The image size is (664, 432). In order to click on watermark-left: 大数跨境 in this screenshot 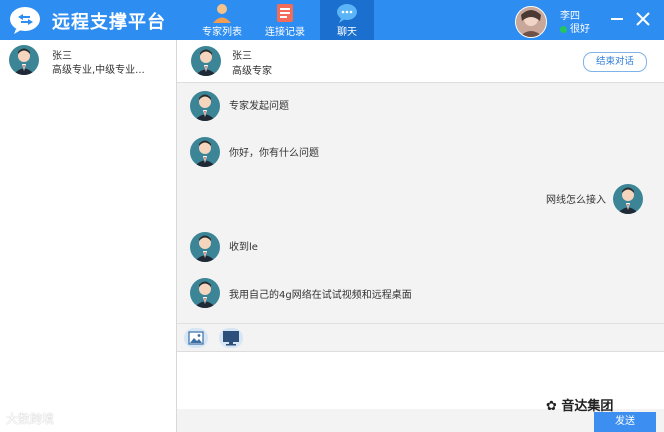, I will do `click(30, 419)`.